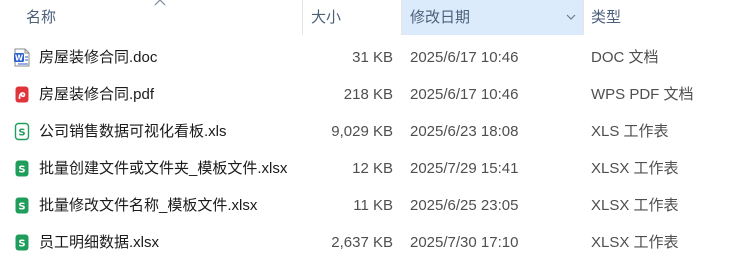 The width and height of the screenshot is (735, 271). I want to click on file-size: 11 KB, so click(373, 205).